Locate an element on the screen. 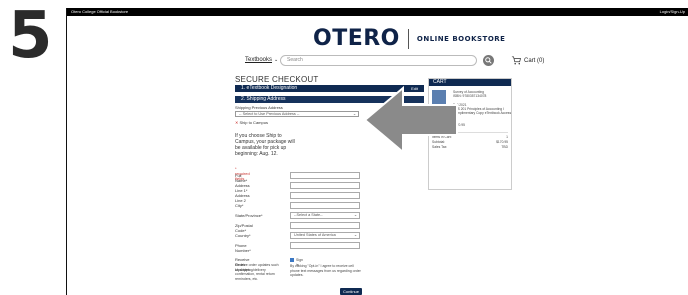 The image size is (688, 295). ship-to-campus-toggle: ✕ Ship to Campus is located at coordinates (251, 122).